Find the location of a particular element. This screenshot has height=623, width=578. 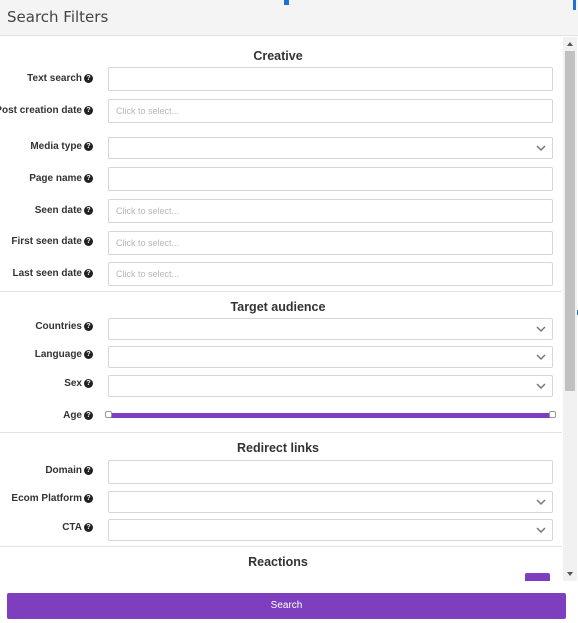

sex-label: Sex? is located at coordinates (78, 383).